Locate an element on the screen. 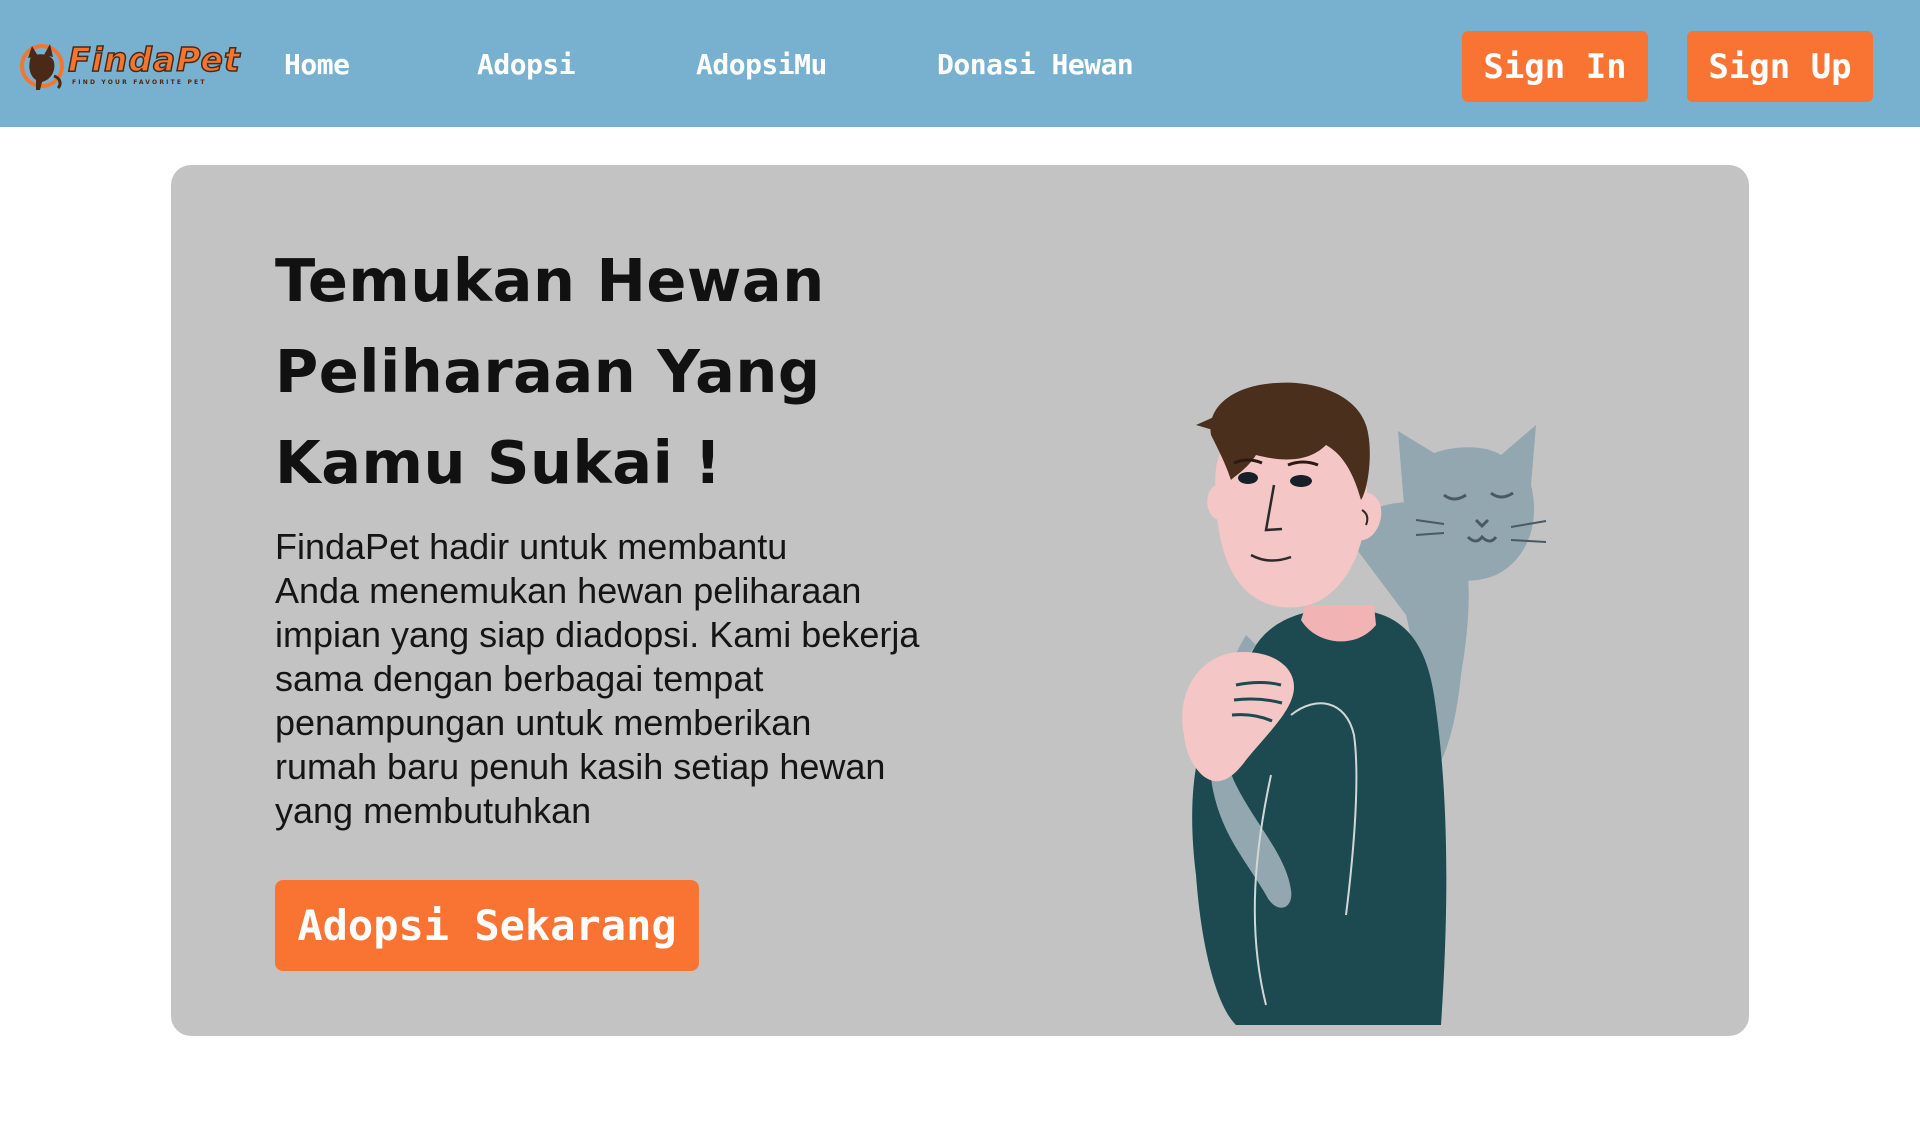 Image resolution: width=1920 pixels, height=1133 pixels. brand-tagline: FIND YOUR FAVORITE PET is located at coordinates (139, 82).